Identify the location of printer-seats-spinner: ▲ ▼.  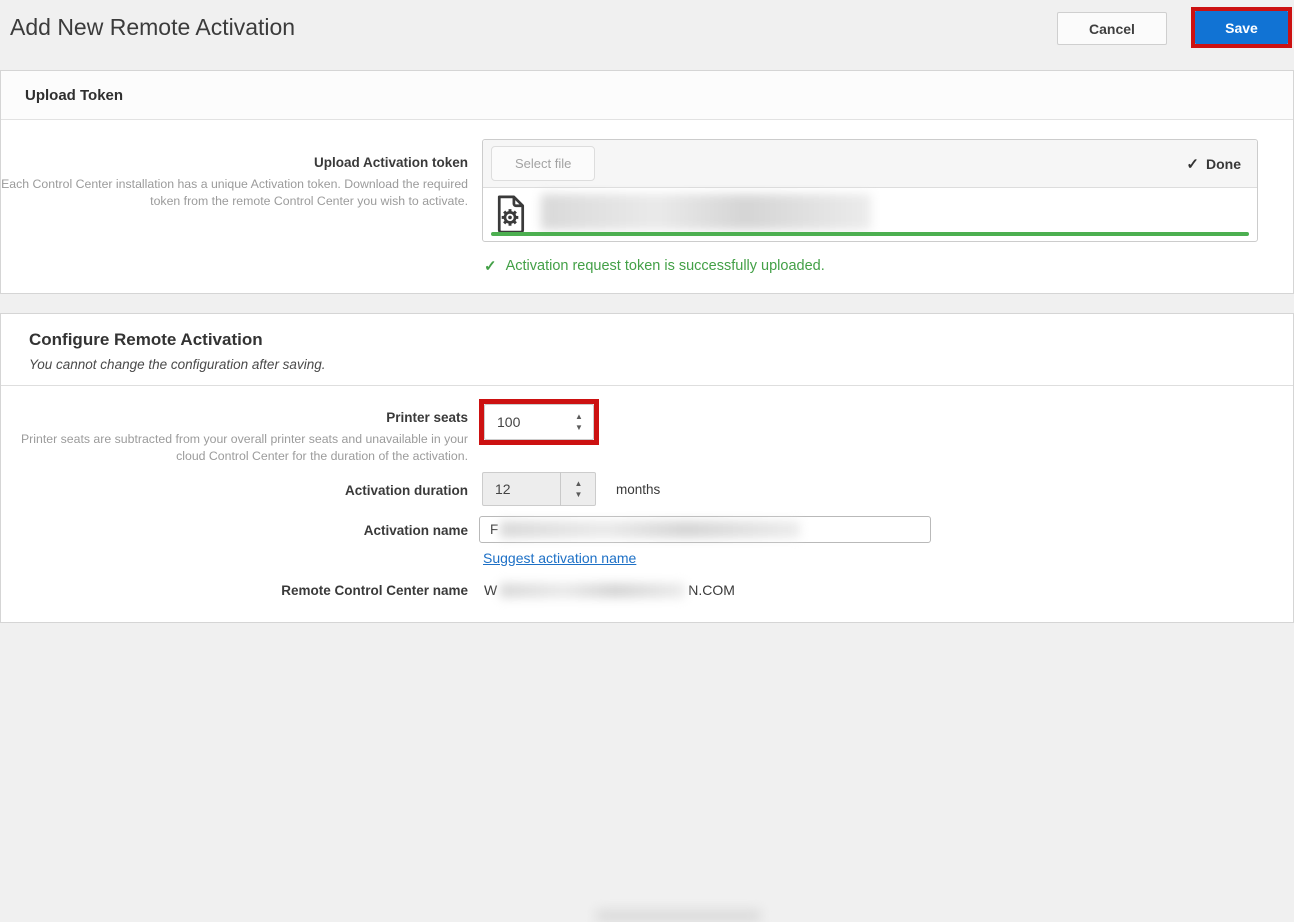
(539, 422).